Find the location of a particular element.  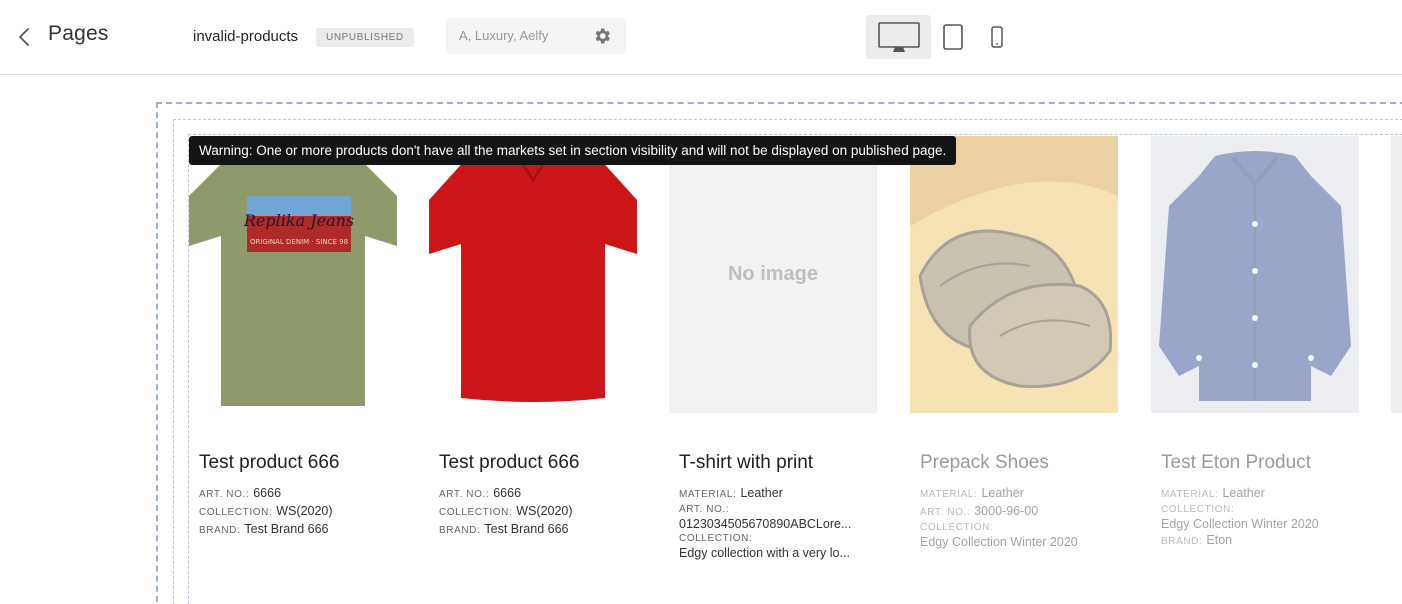

svg-text: Replika Jeans is located at coordinates (298, 220).